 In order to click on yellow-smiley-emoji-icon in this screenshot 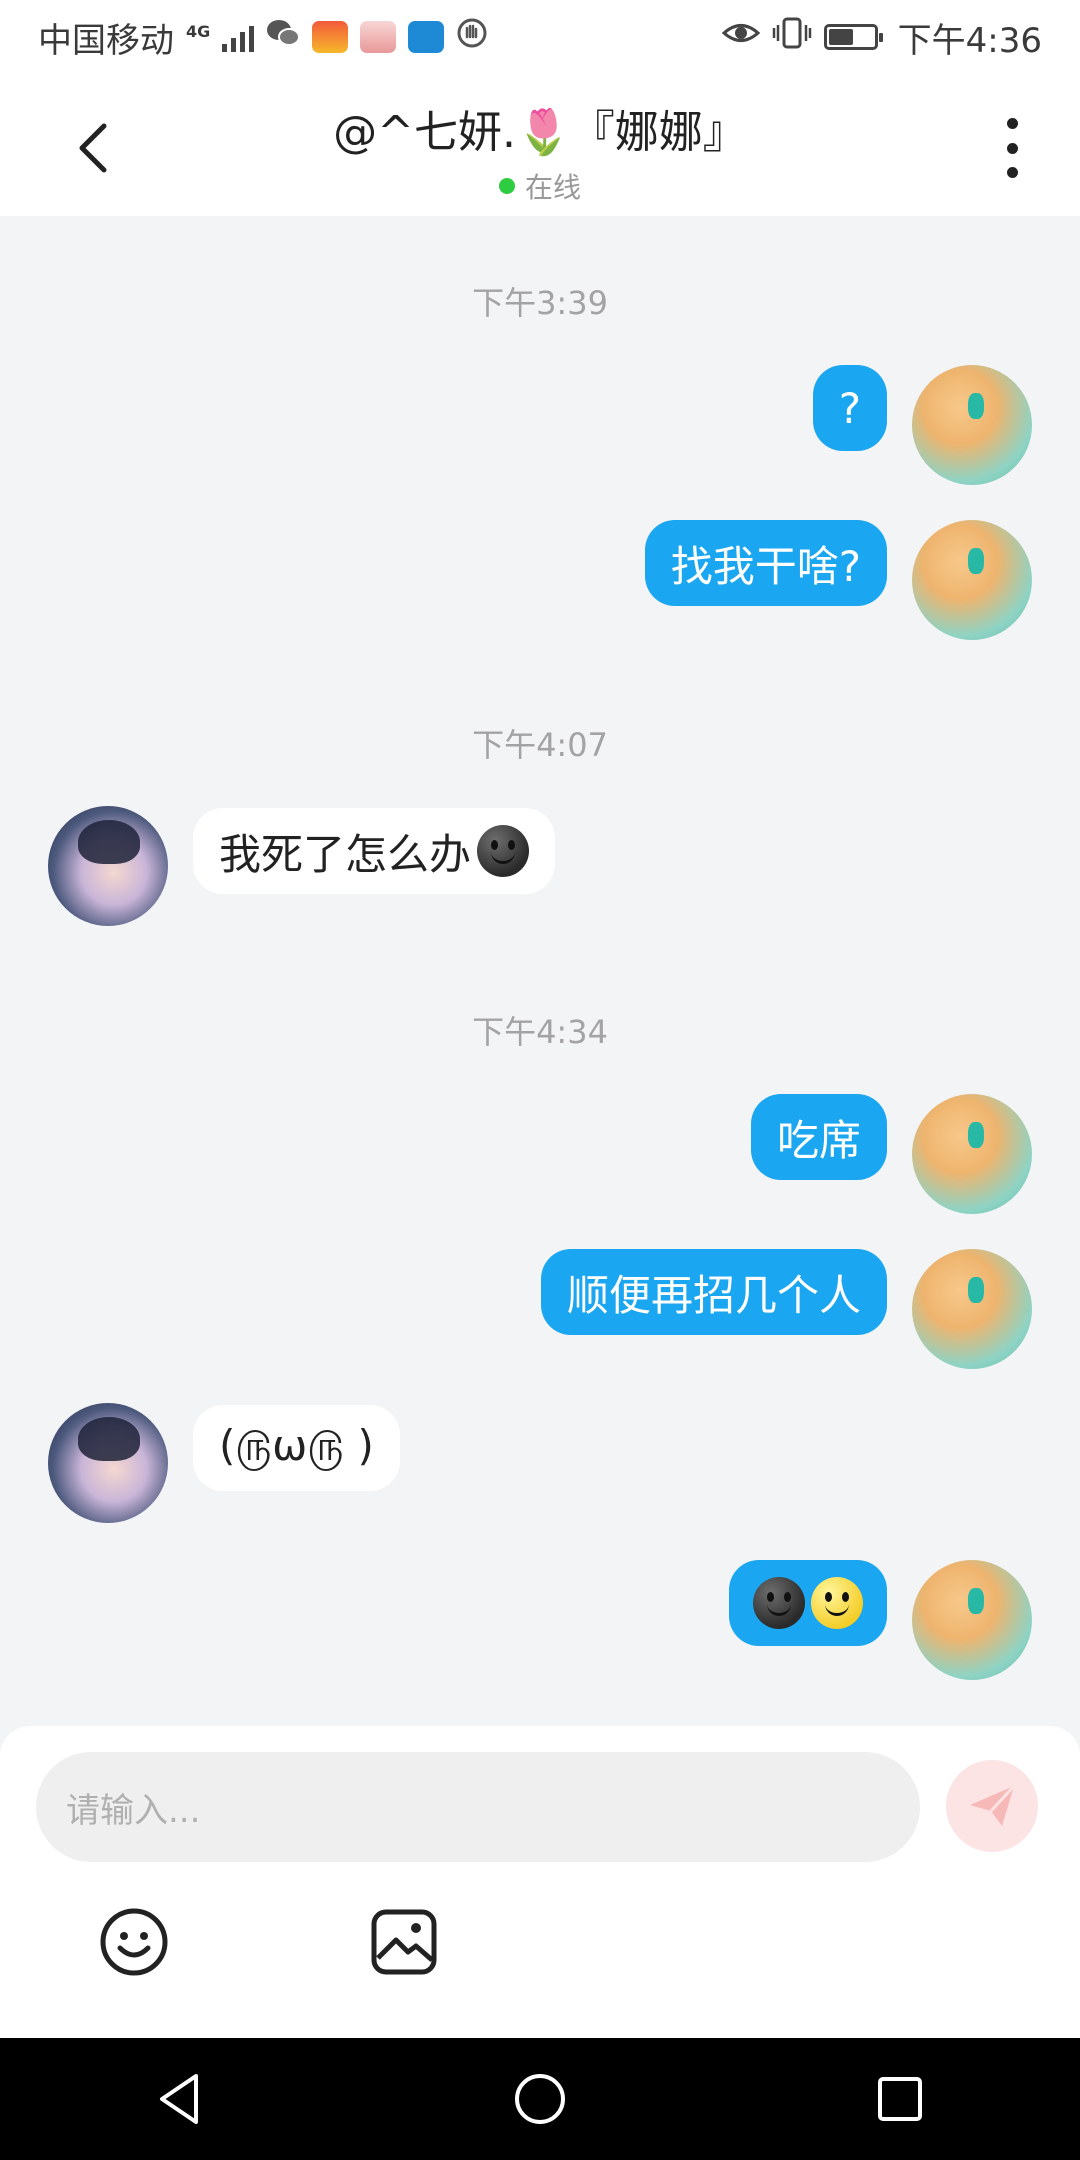, I will do `click(837, 1603)`.